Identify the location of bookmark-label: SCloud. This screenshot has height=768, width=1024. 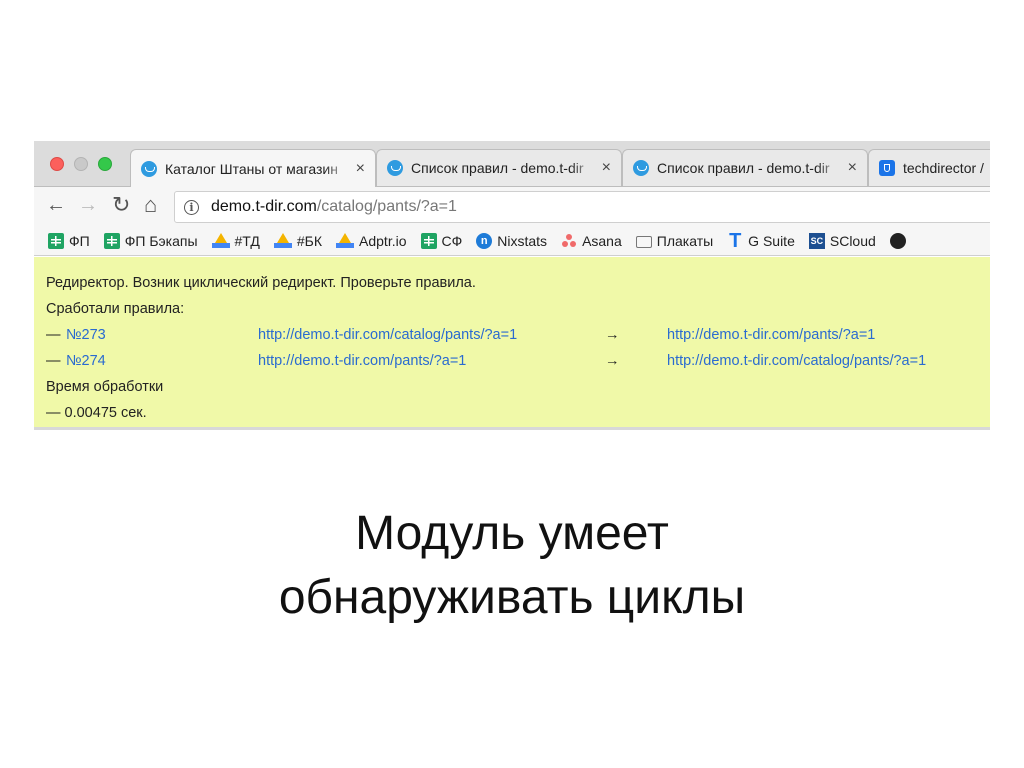
(852, 240).